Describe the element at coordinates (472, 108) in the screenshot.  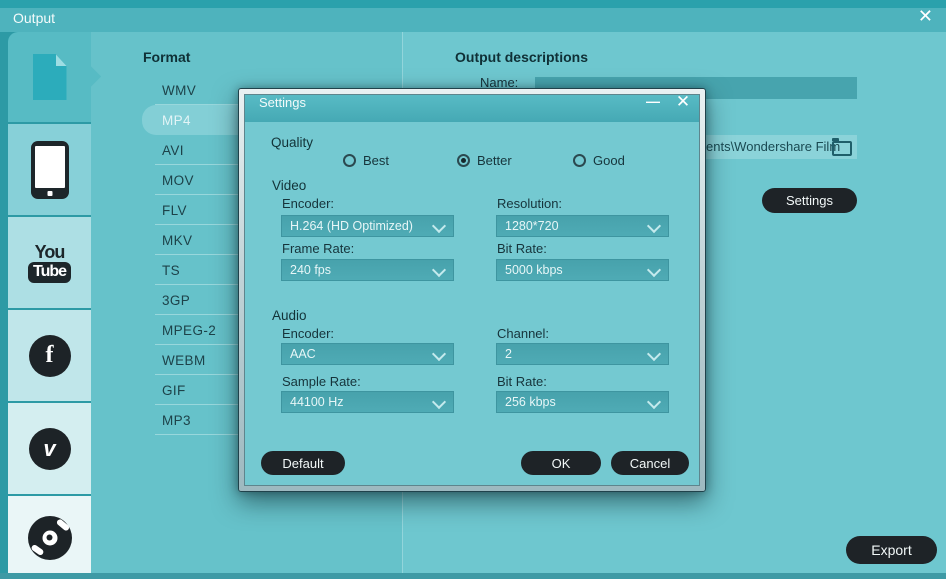
I see `settings-dialog-titlebar` at that location.